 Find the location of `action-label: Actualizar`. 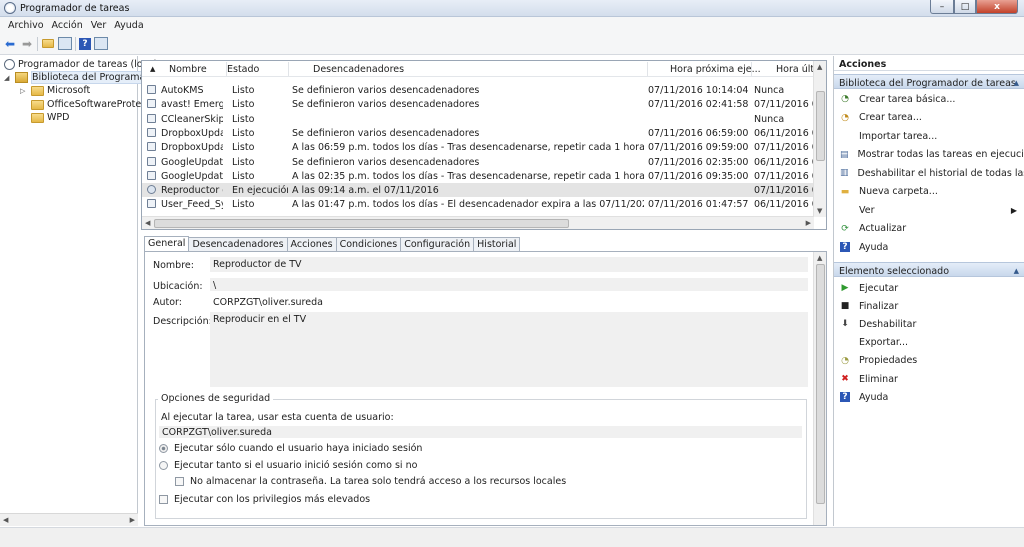

action-label: Actualizar is located at coordinates (883, 228).